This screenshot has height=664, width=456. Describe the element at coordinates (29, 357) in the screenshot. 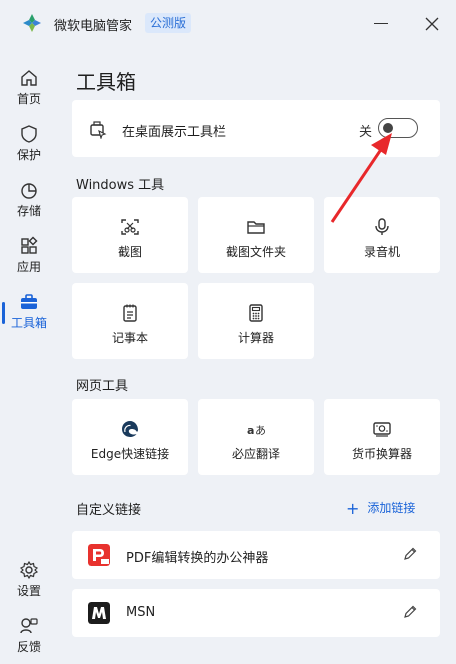

I see `sidebar: 首页 保护 存储 应用 工具箱 设置 反馈` at that location.